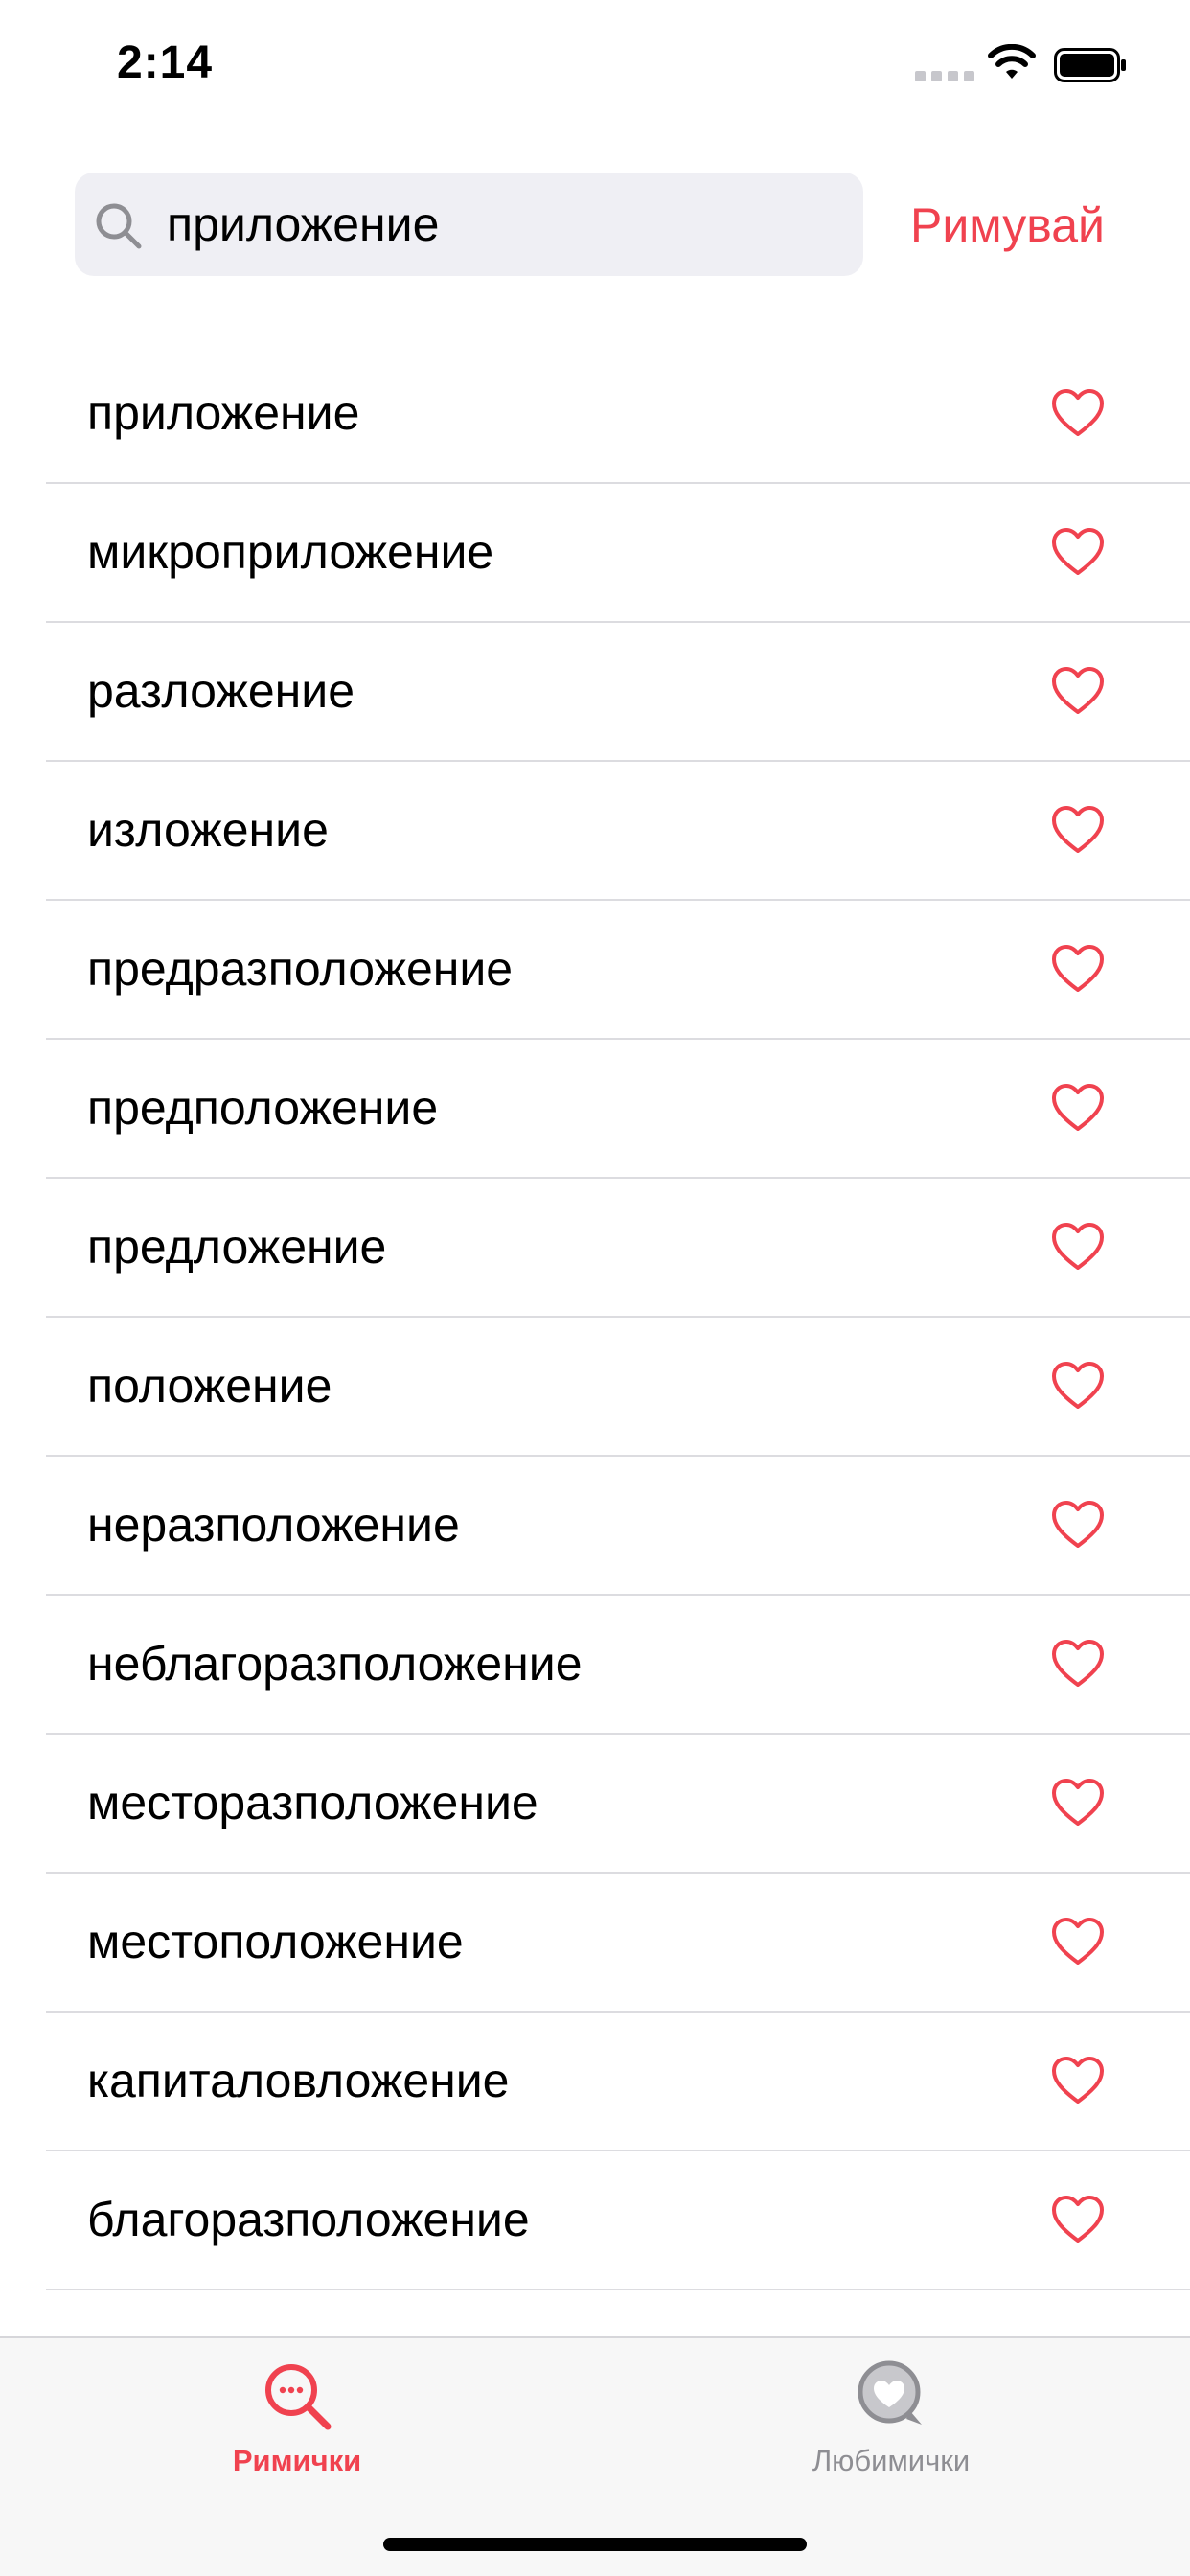 The width and height of the screenshot is (1190, 2576). Describe the element at coordinates (210, 1386) in the screenshot. I see `result-word: положение` at that location.